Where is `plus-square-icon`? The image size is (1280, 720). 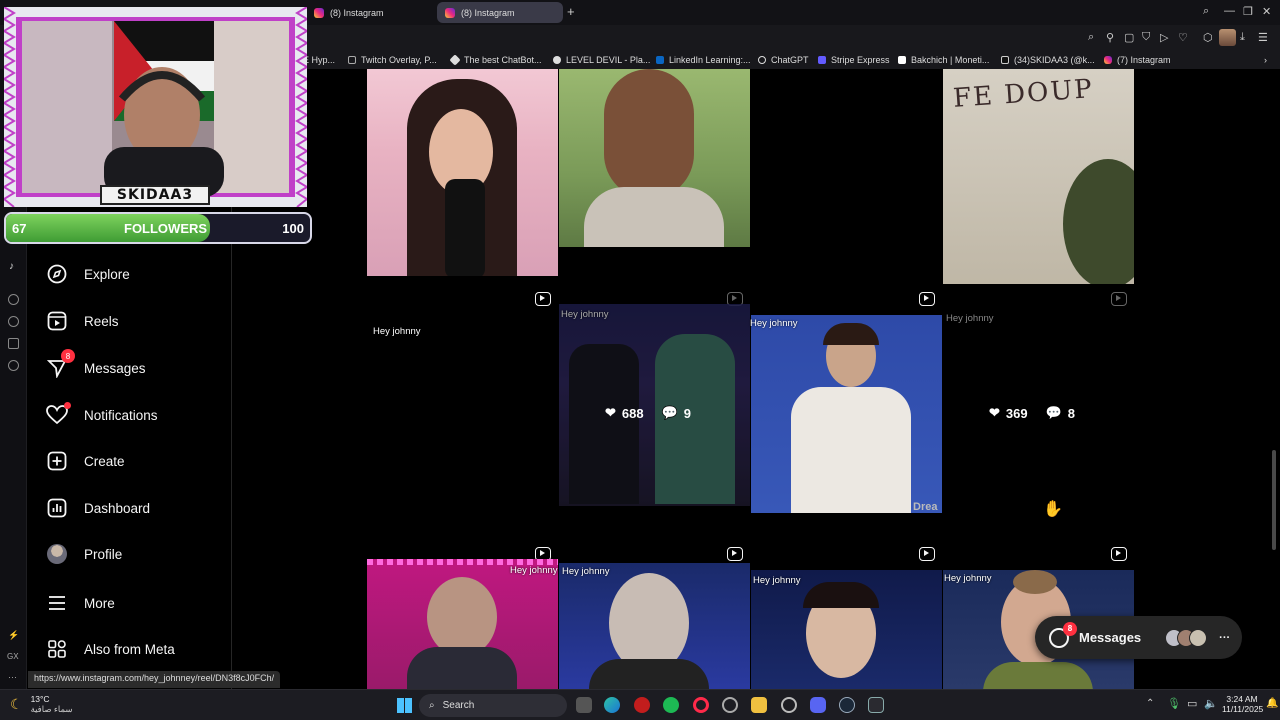
plus-square-icon is located at coordinates (57, 461).